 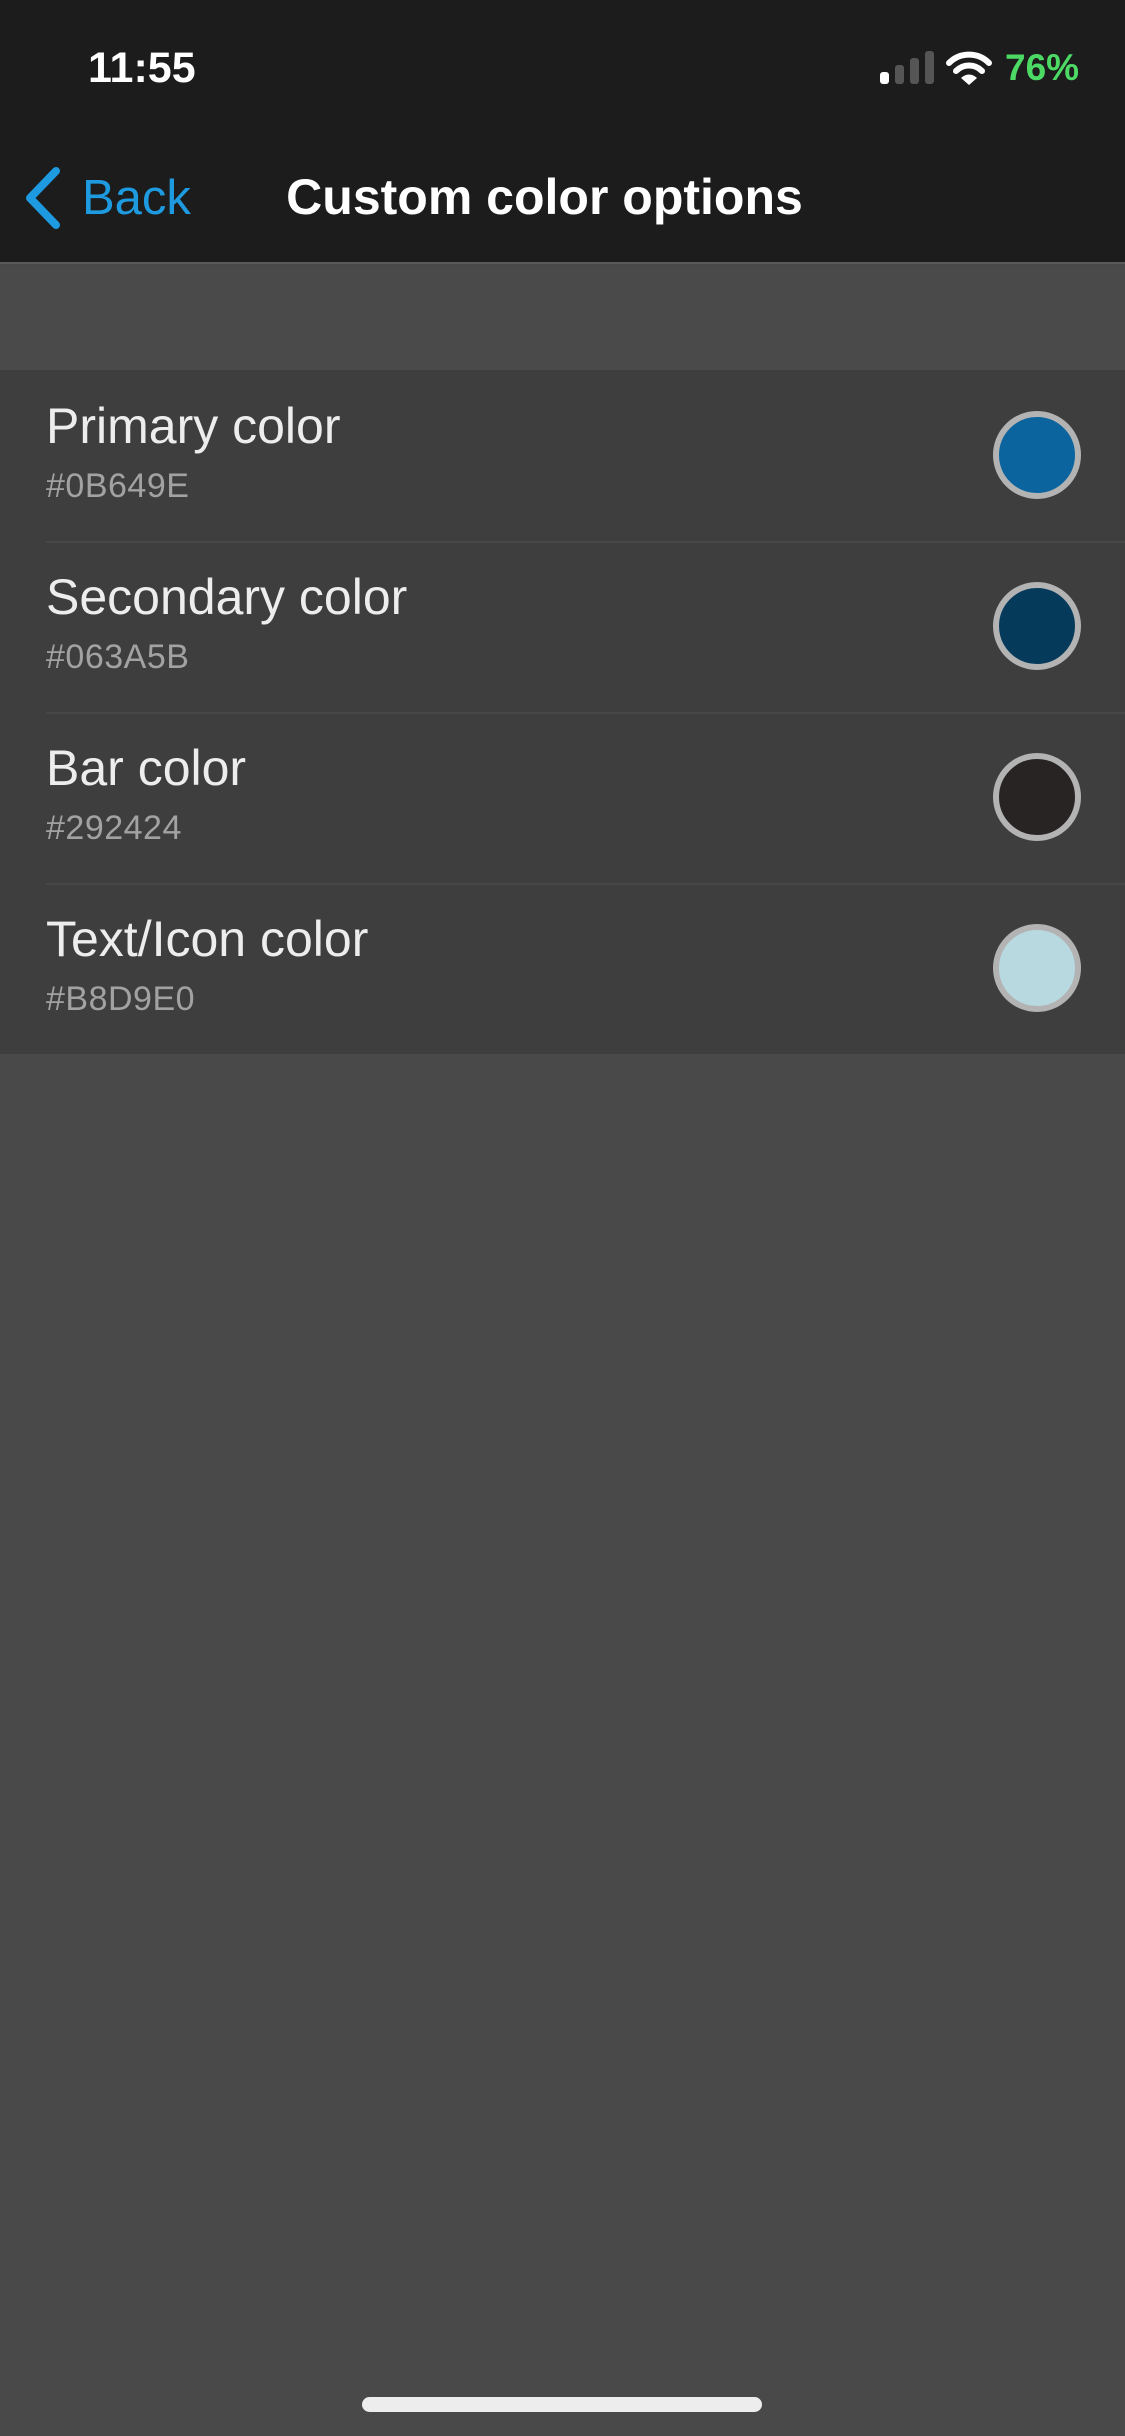 What do you see at coordinates (146, 768) in the screenshot?
I see `color-option-label: Bar color` at bounding box center [146, 768].